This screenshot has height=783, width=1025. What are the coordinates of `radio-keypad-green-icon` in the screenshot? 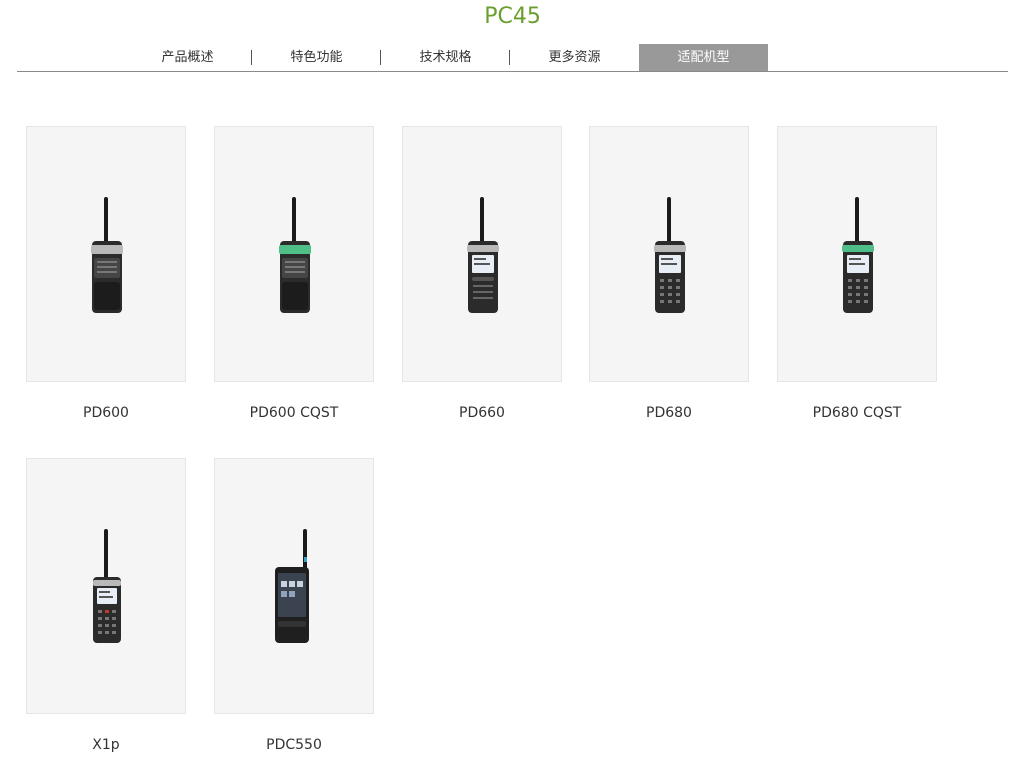 It's located at (858, 255).